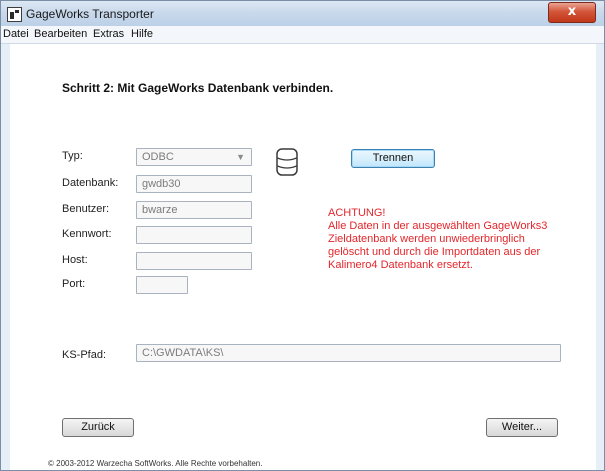 This screenshot has height=471, width=605. What do you see at coordinates (98, 427) in the screenshot?
I see `zurueck-button: Zurück` at bounding box center [98, 427].